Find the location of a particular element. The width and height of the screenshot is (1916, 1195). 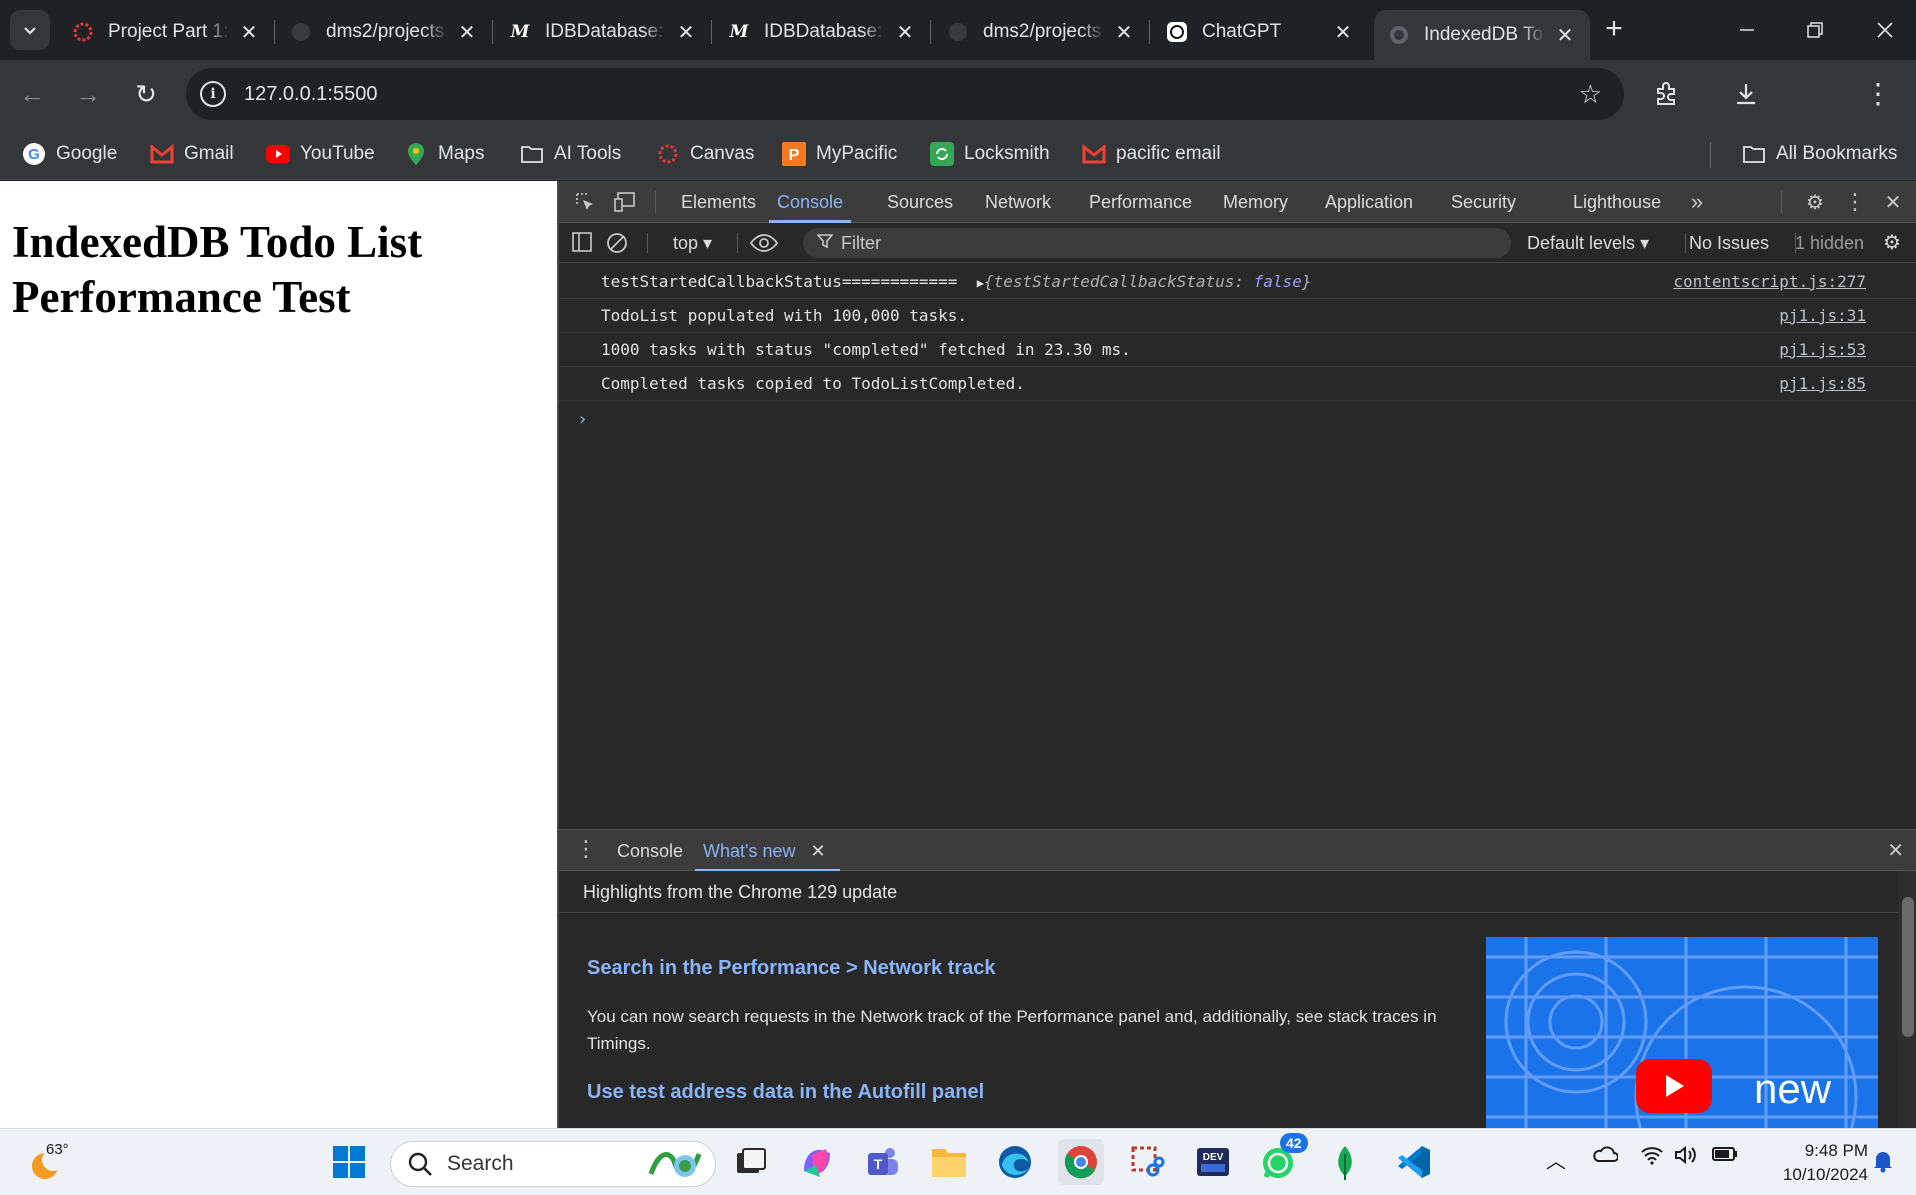

tab-security: Security is located at coordinates (1483, 202).